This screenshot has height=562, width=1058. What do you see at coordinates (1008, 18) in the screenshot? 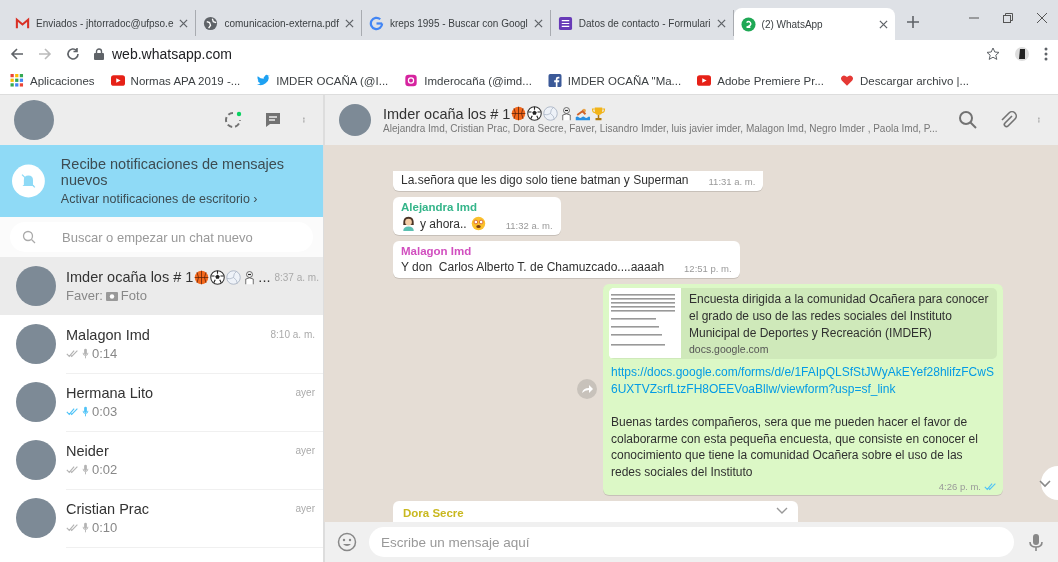
I see `restore-icon` at bounding box center [1008, 18].